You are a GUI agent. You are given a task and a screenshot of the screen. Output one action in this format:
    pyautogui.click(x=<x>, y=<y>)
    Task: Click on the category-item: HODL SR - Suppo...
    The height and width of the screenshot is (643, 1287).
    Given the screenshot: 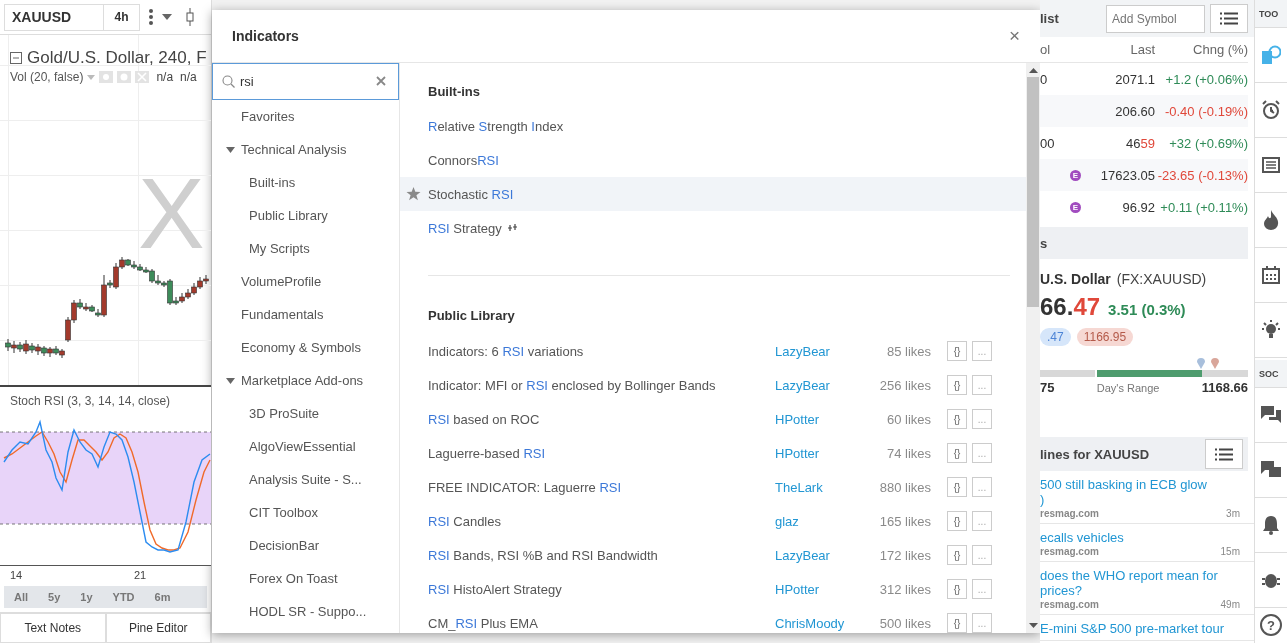 What is the action you would take?
    pyautogui.click(x=308, y=611)
    